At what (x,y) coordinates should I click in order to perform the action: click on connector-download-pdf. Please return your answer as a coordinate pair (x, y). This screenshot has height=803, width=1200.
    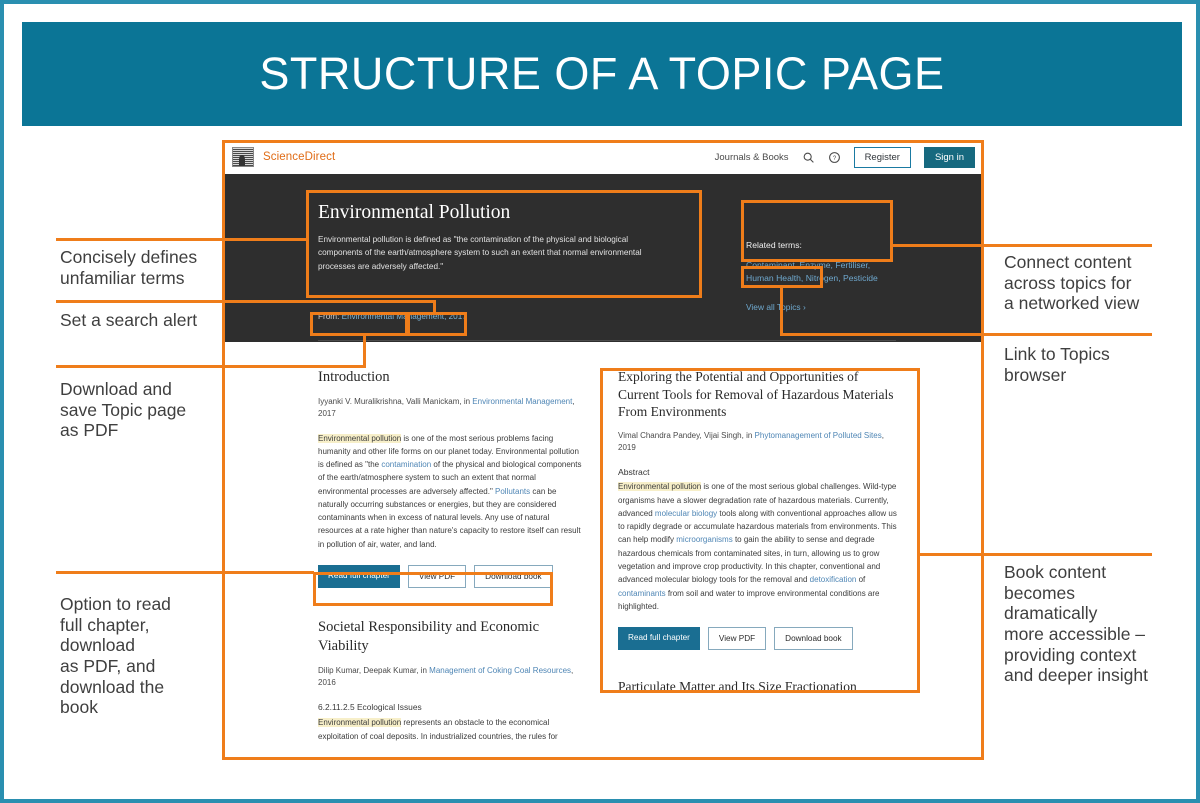
    Looking at the image, I should click on (211, 366).